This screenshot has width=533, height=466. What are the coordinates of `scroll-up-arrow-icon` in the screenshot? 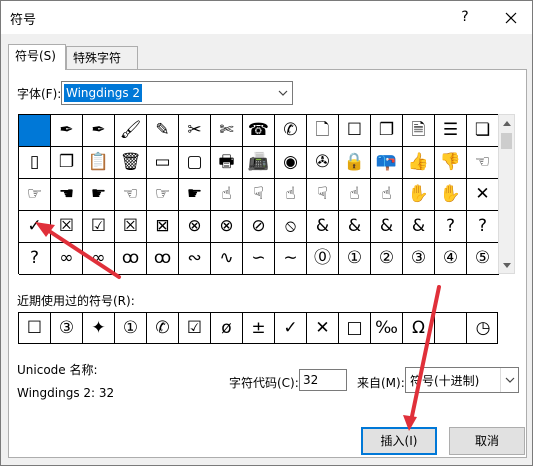 It's located at (506, 123).